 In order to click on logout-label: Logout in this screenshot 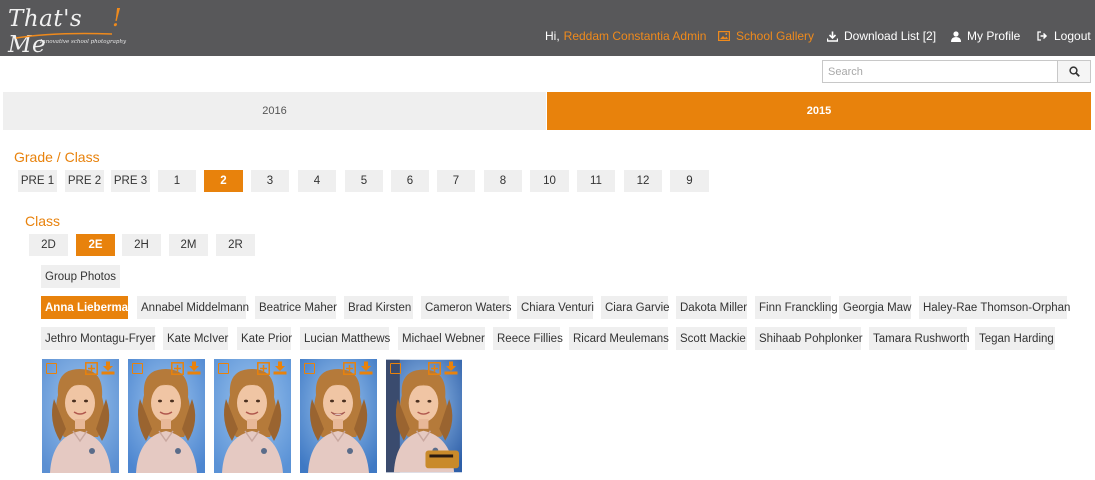, I will do `click(1072, 36)`.